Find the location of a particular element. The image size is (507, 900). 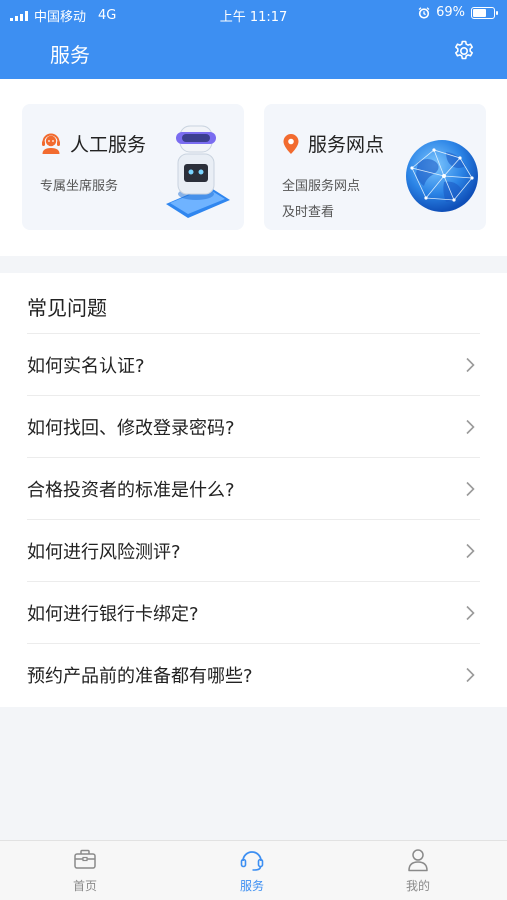

user-icon is located at coordinates (418, 860).